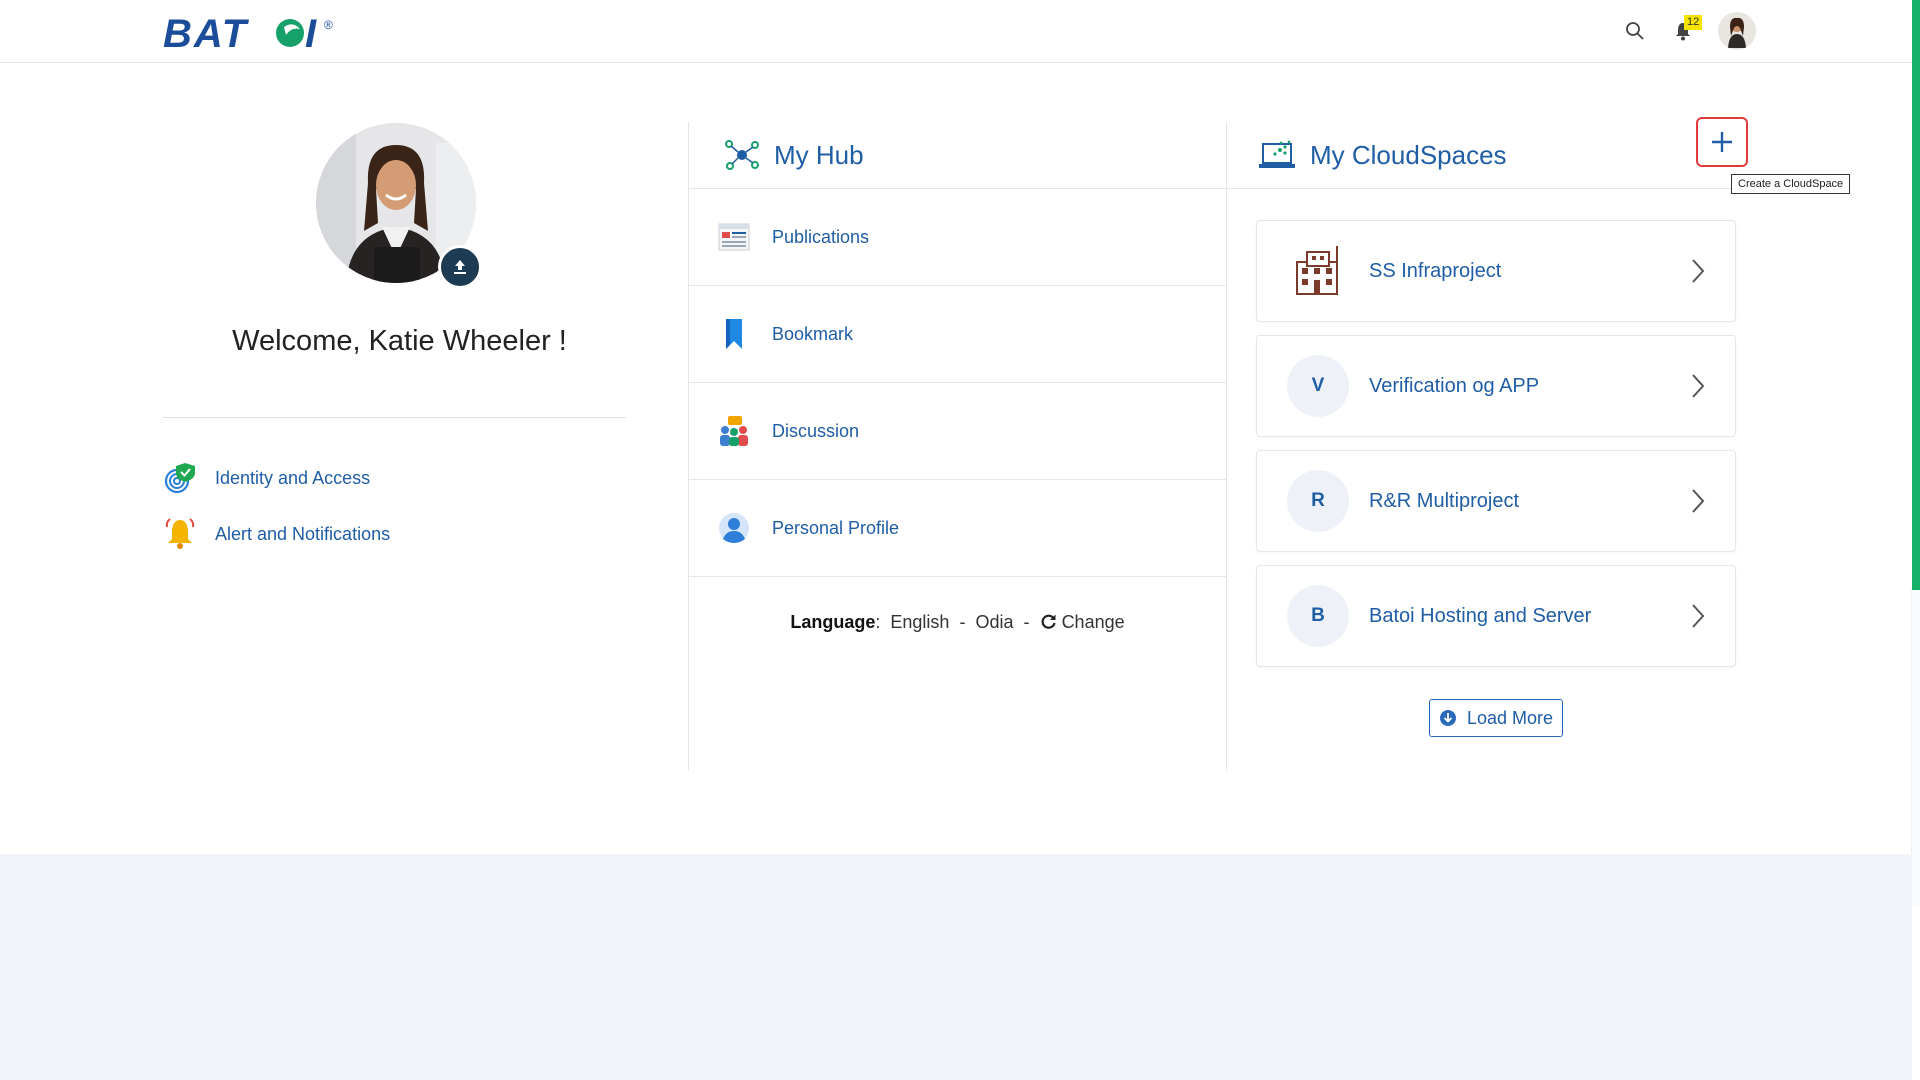  What do you see at coordinates (957, 528) in the screenshot?
I see `hub-item-personal-profile: Personal Profile` at bounding box center [957, 528].